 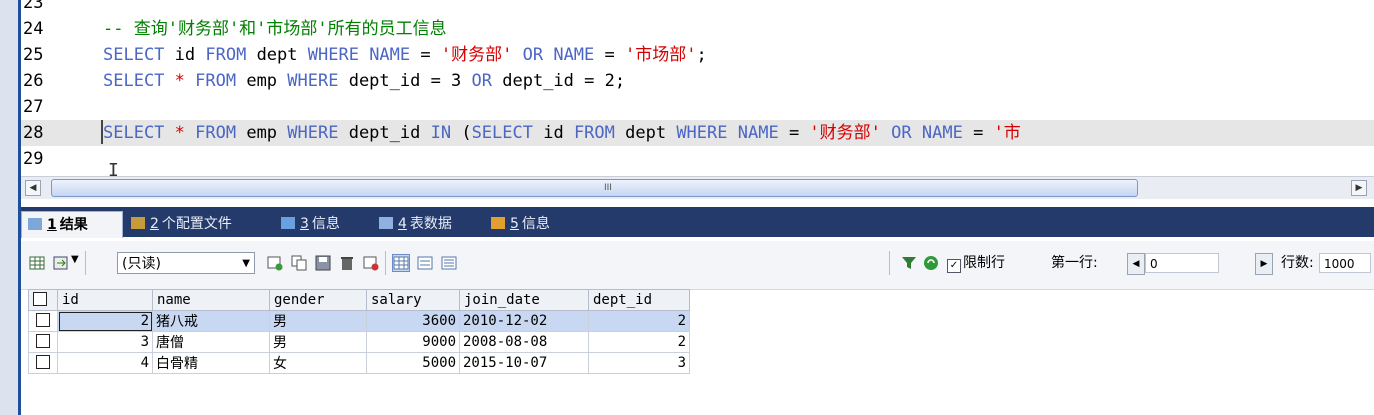 I want to click on refresh-table-icon, so click(x=371, y=263).